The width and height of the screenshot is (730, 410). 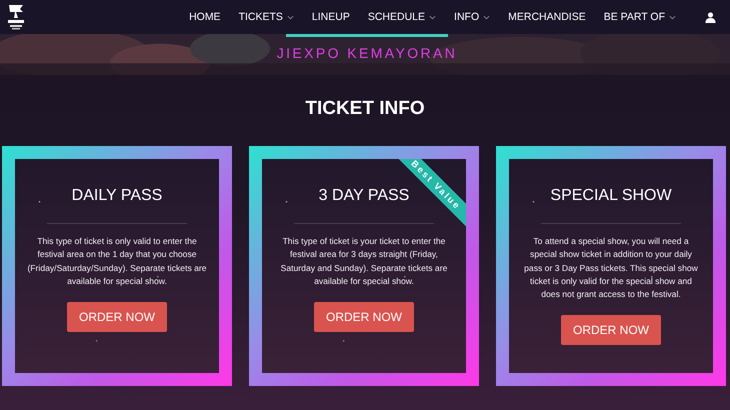 I want to click on nav-link: INFO, so click(x=472, y=17).